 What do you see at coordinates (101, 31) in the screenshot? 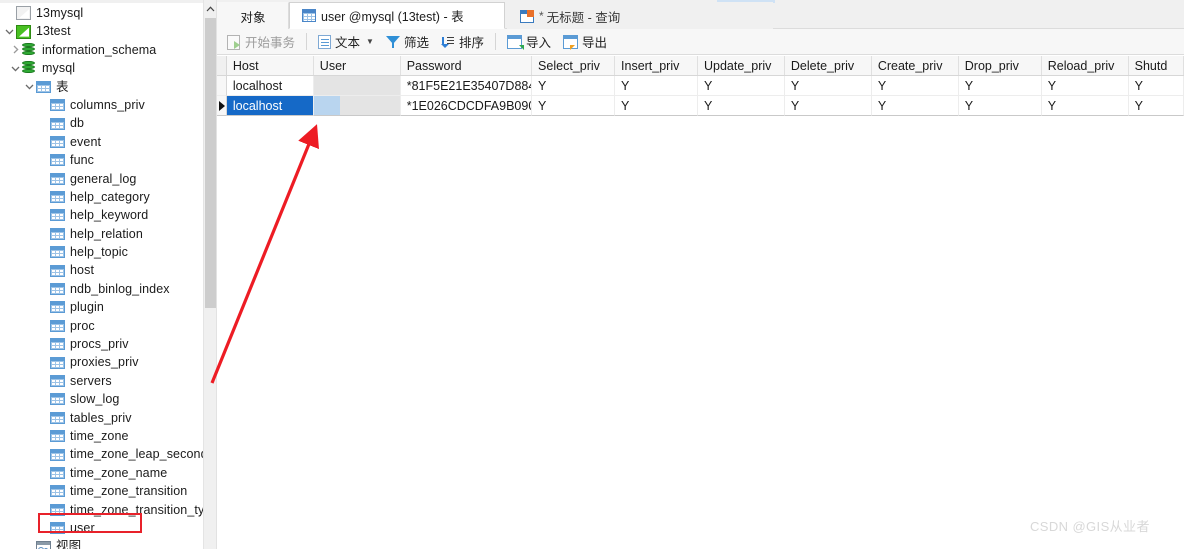
I see `tree-item-13test: 13test` at bounding box center [101, 31].